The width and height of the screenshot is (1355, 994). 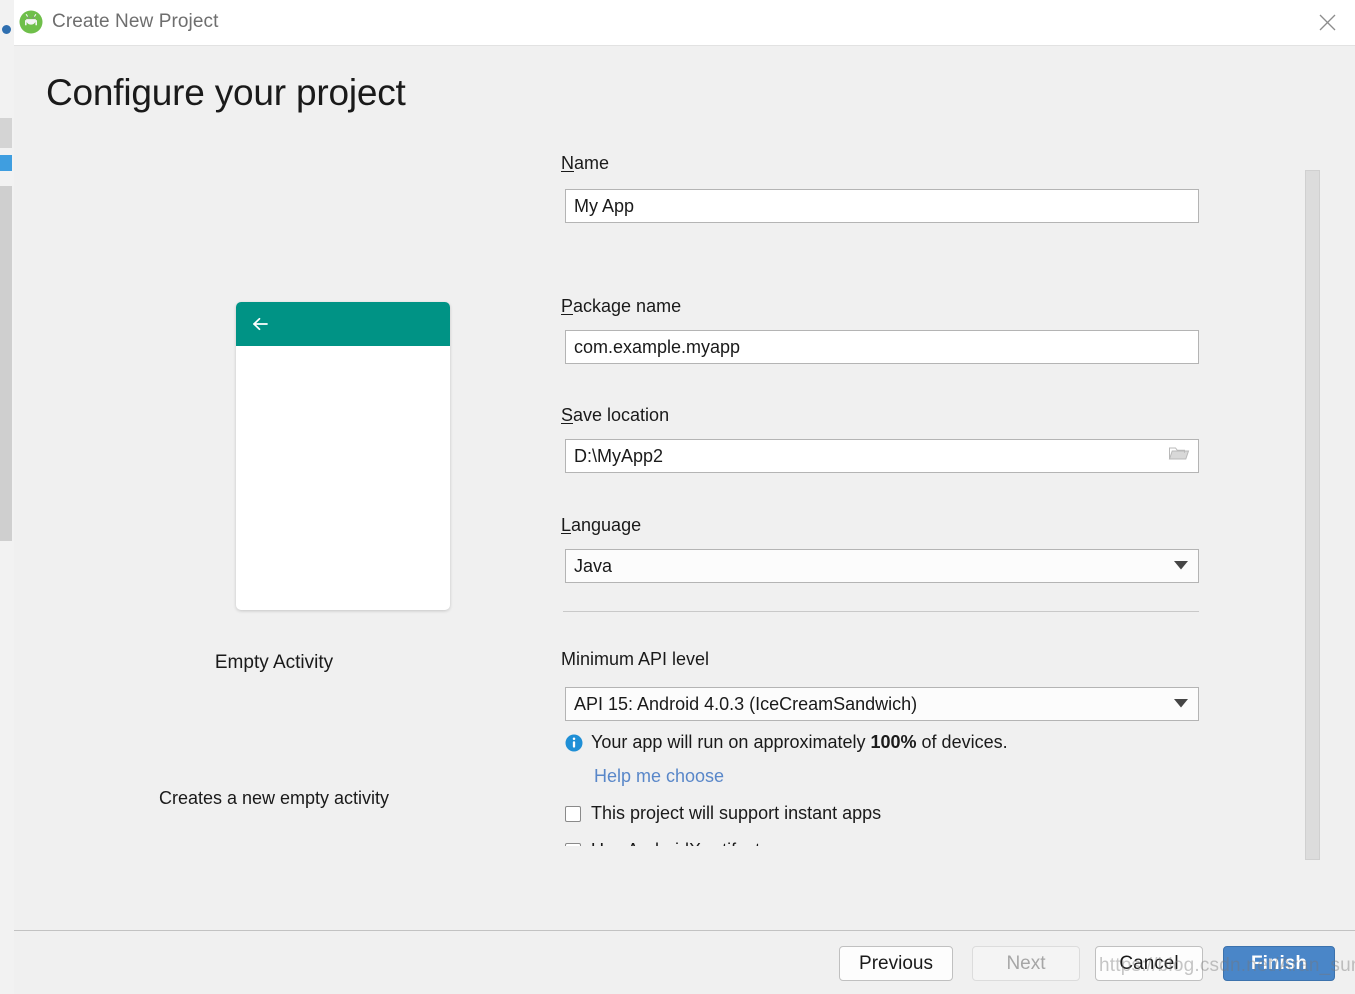 I want to click on name-input: My App, so click(x=882, y=206).